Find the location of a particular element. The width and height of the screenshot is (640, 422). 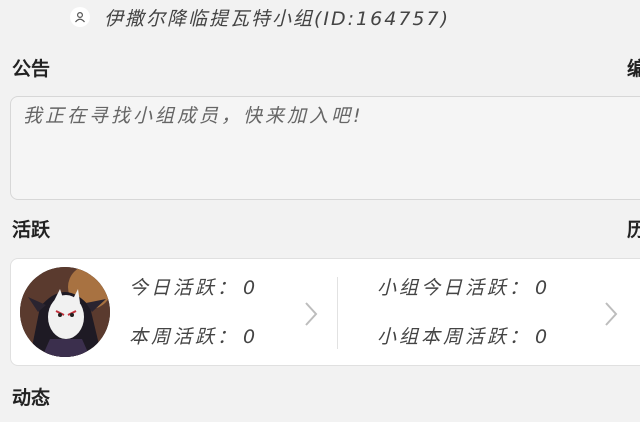

divider is located at coordinates (337, 313).